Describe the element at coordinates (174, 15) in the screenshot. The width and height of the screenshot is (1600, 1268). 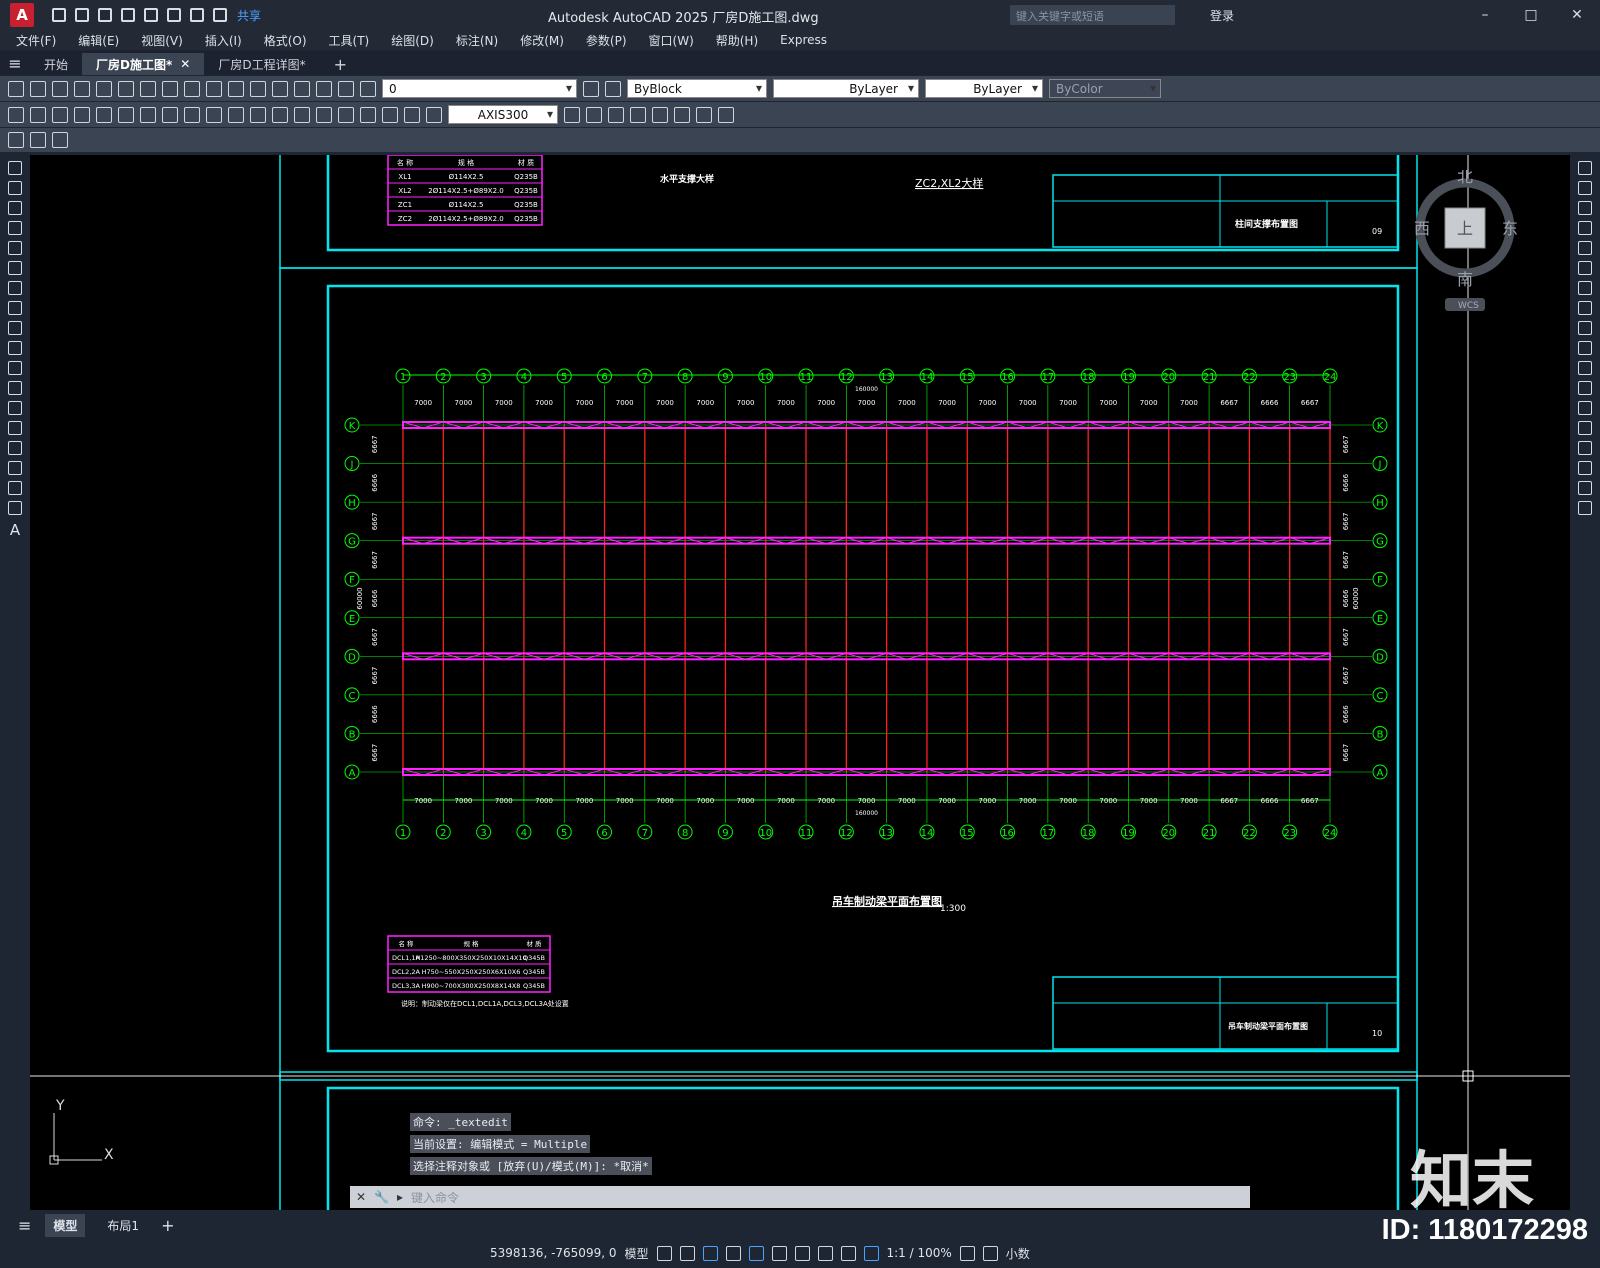
I see `plot-icon` at that location.